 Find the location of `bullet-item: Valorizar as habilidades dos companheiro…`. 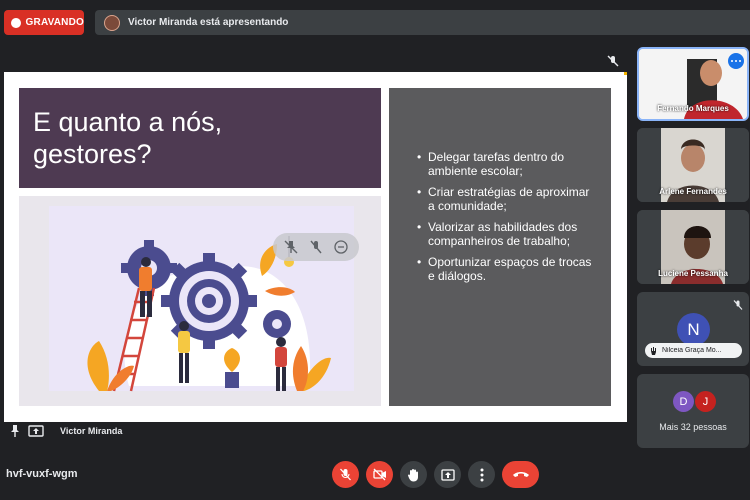

bullet-item: Valorizar as habilidades dos companheiro… is located at coordinates (506, 234).